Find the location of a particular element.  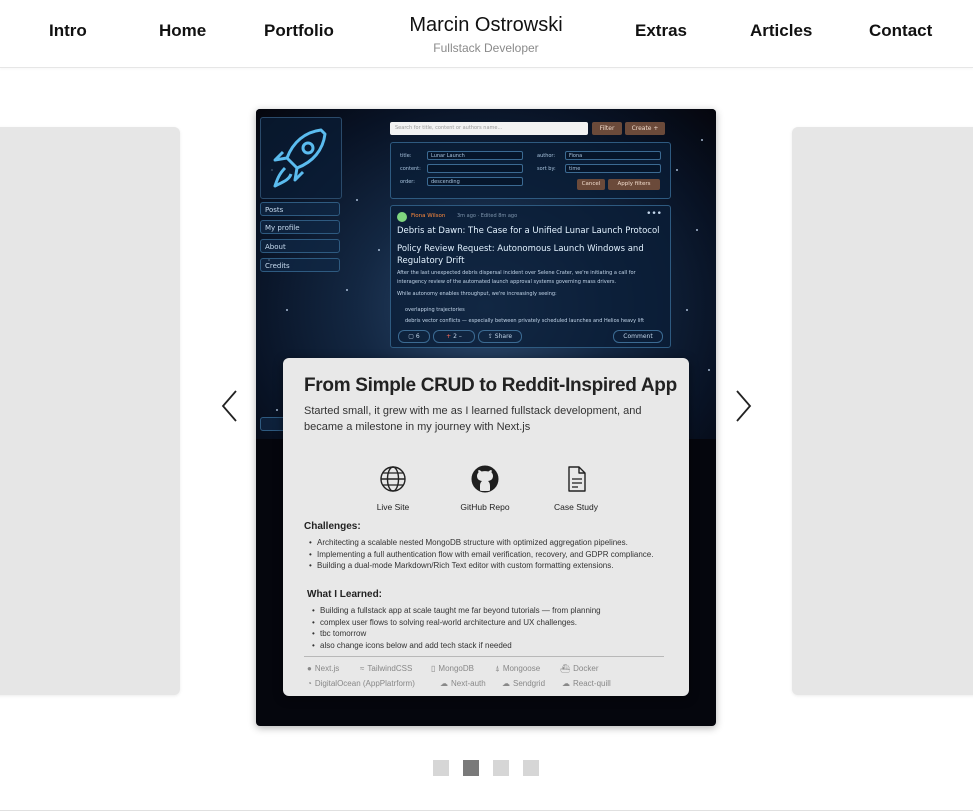

tech-docker: ⛴ Docker is located at coordinates (579, 668).